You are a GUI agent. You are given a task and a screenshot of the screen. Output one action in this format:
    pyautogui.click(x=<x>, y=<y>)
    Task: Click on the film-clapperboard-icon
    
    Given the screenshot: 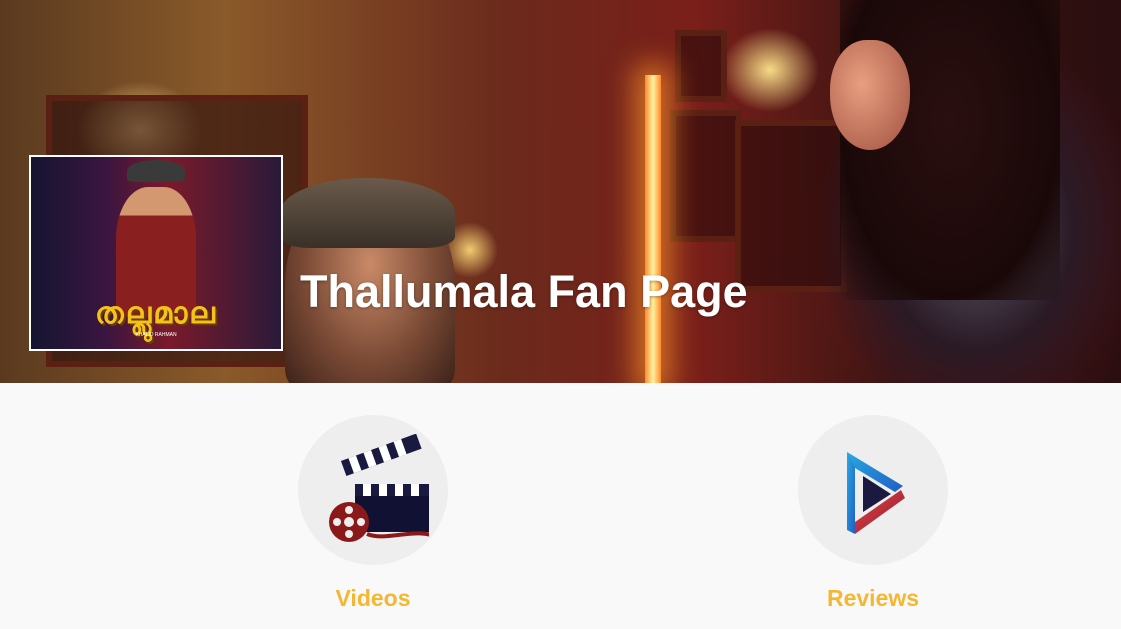 What is the action you would take?
    pyautogui.click(x=379, y=488)
    